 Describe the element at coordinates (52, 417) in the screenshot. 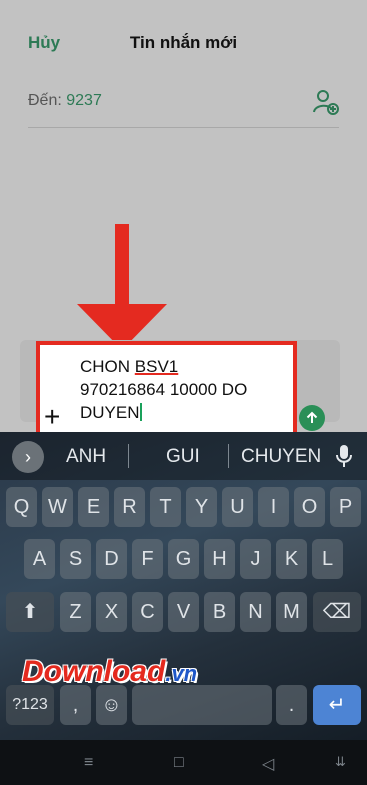

I see `attach-plus-icon: +` at that location.